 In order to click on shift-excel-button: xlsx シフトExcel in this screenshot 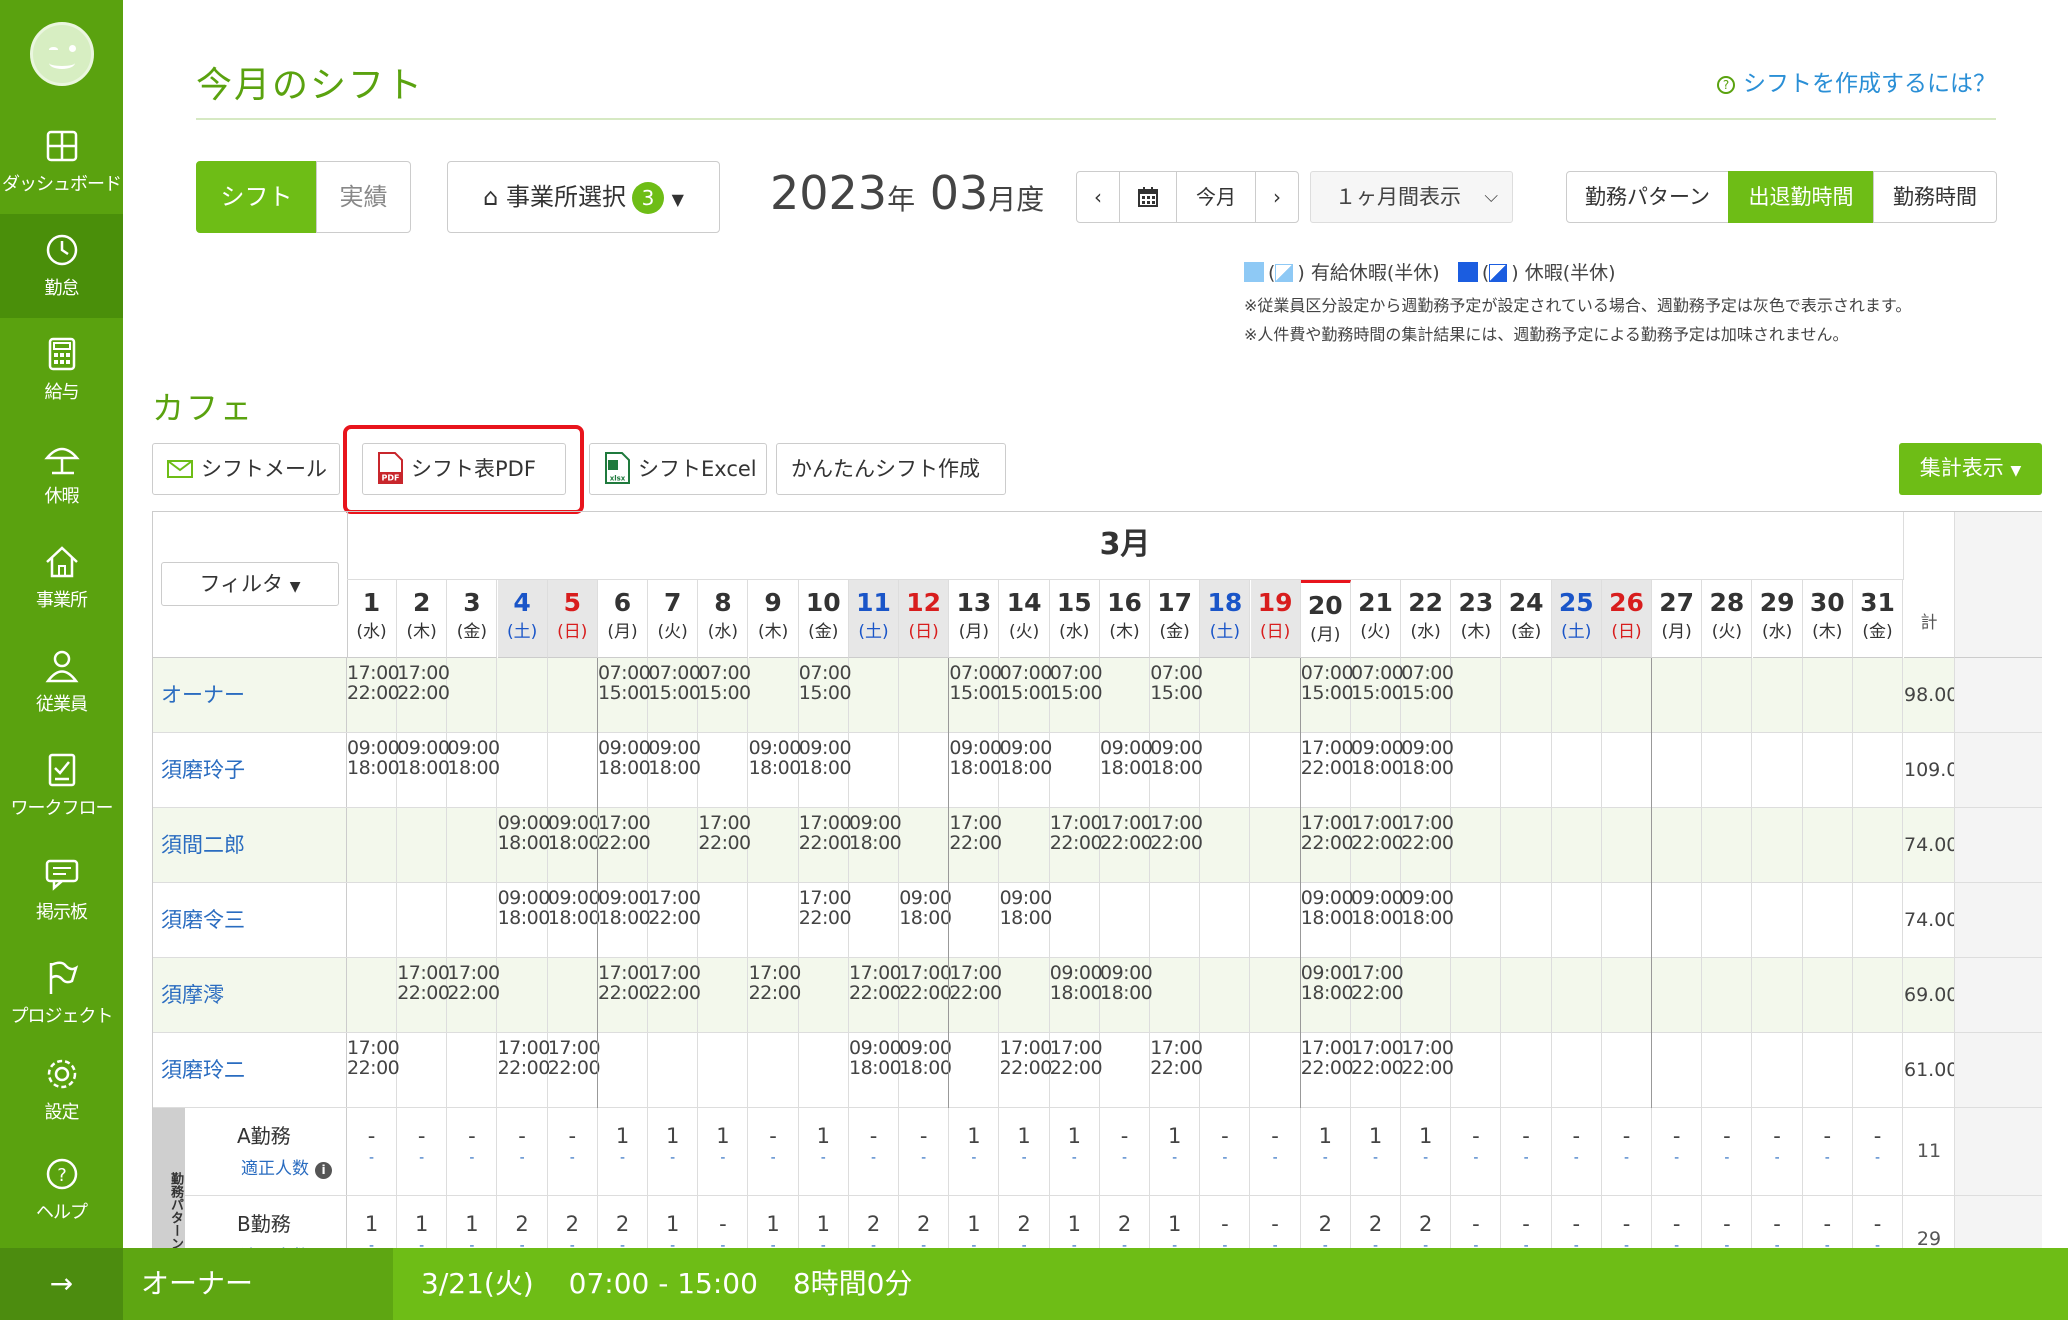, I will do `click(678, 469)`.